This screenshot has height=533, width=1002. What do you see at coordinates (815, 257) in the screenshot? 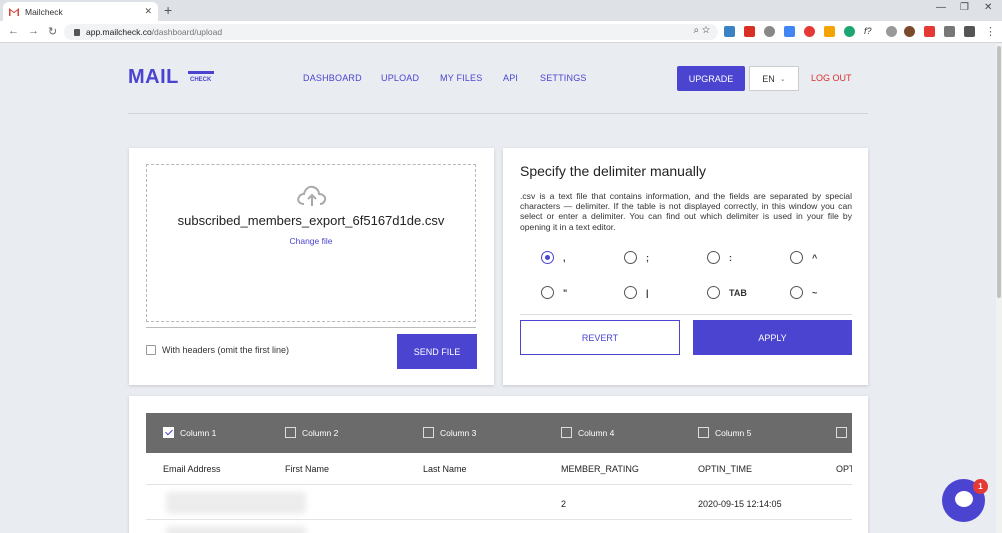
I see `option-label: ^` at bounding box center [815, 257].